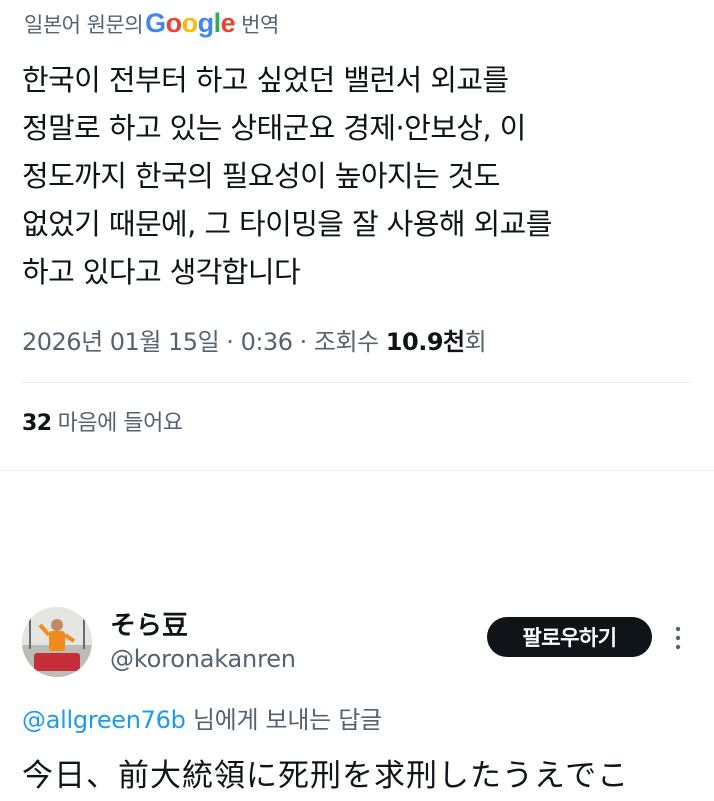  What do you see at coordinates (475, 342) in the screenshot?
I see `views-suffix: 회` at bounding box center [475, 342].